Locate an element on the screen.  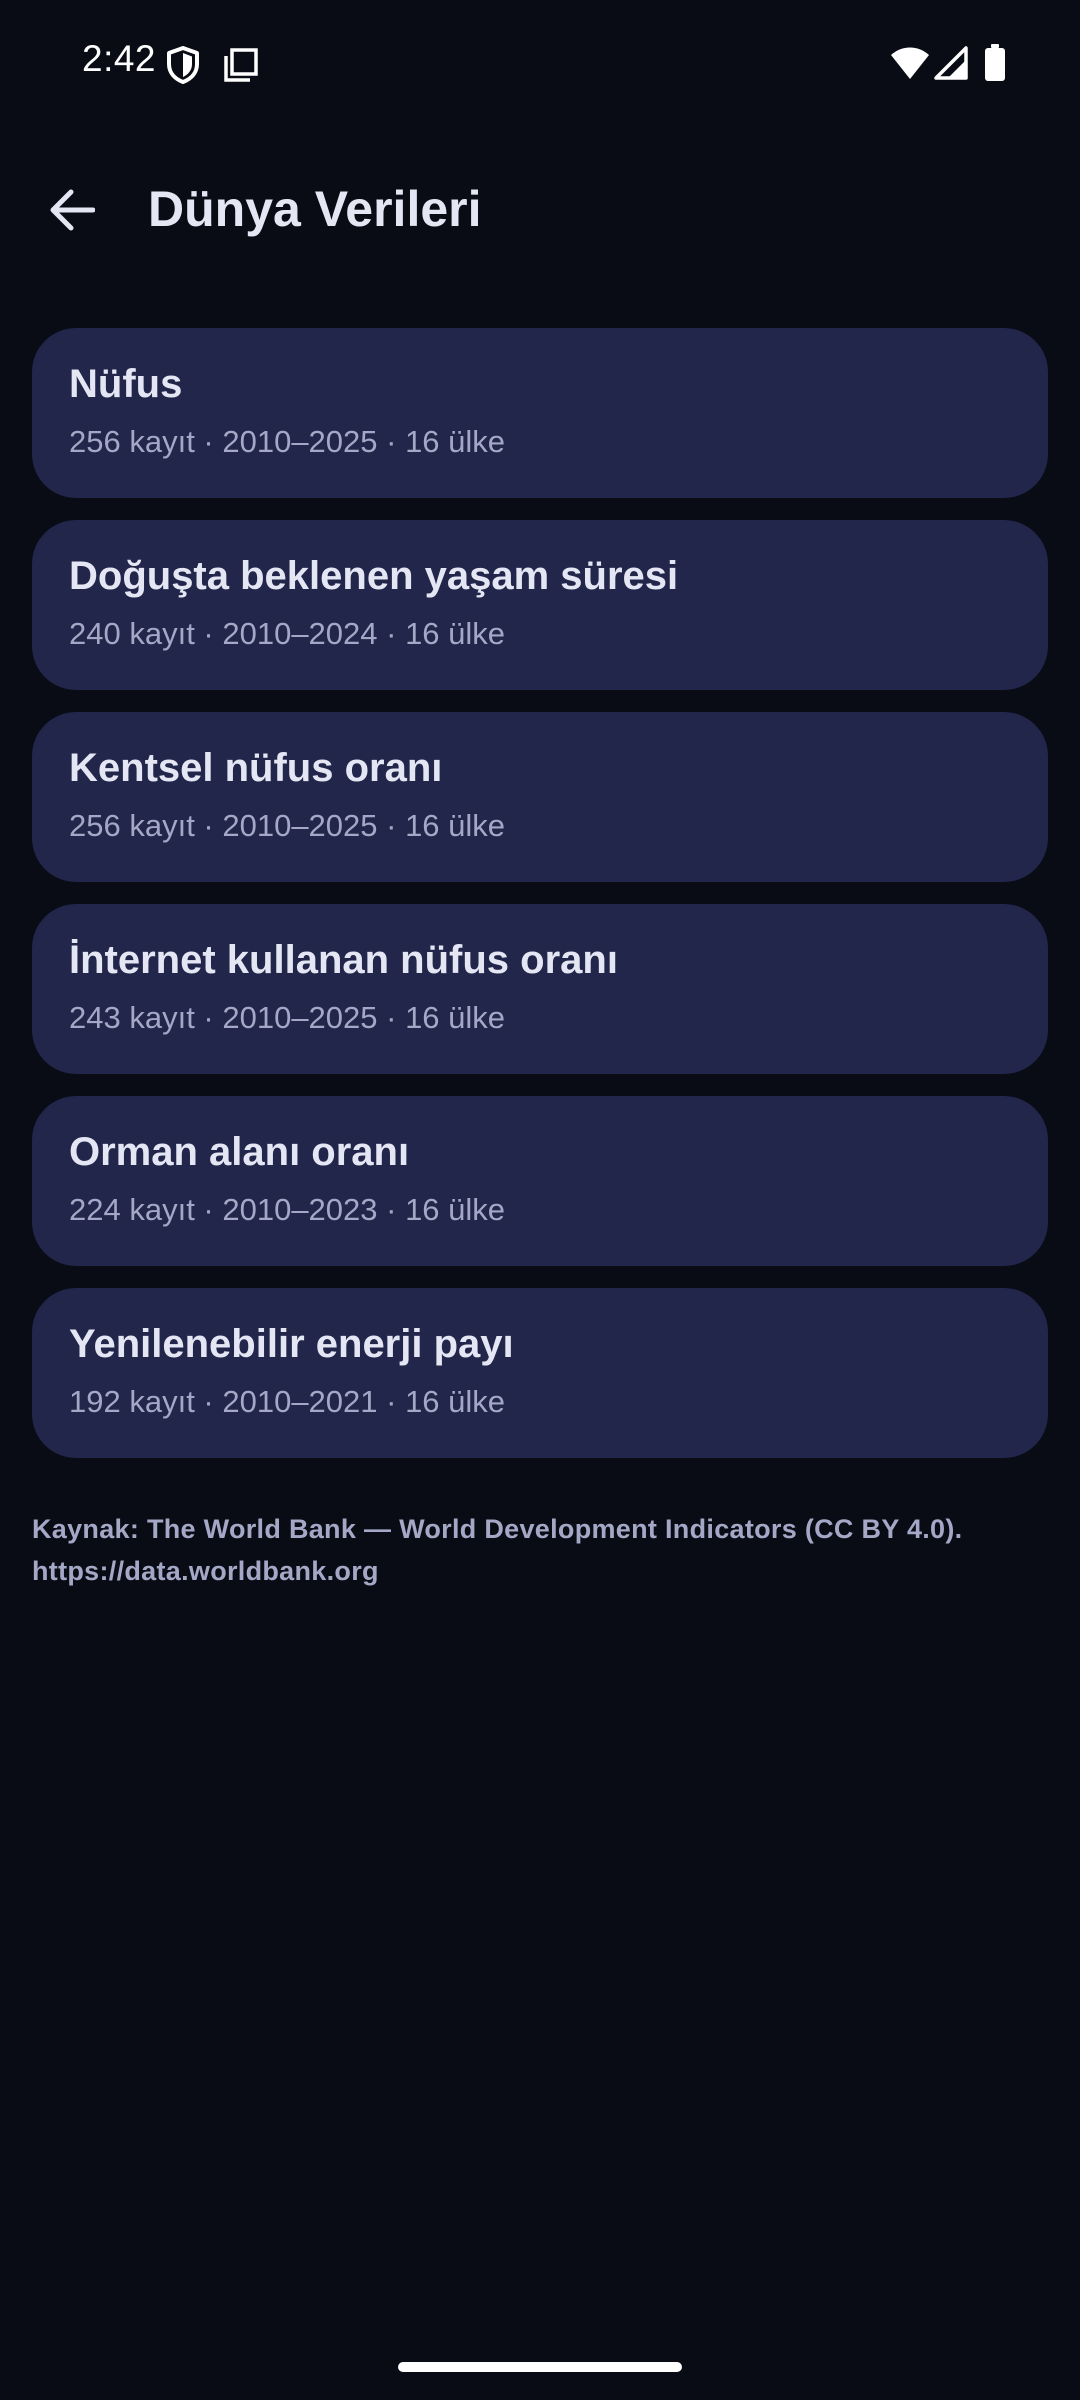
battery-icon is located at coordinates (995, 65).